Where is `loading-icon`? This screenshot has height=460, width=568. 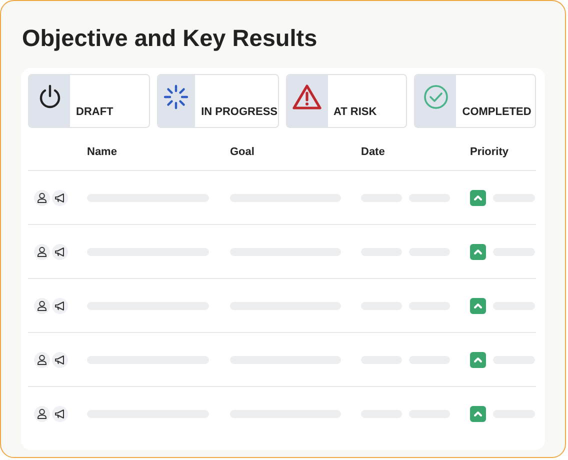
loading-icon is located at coordinates (176, 97).